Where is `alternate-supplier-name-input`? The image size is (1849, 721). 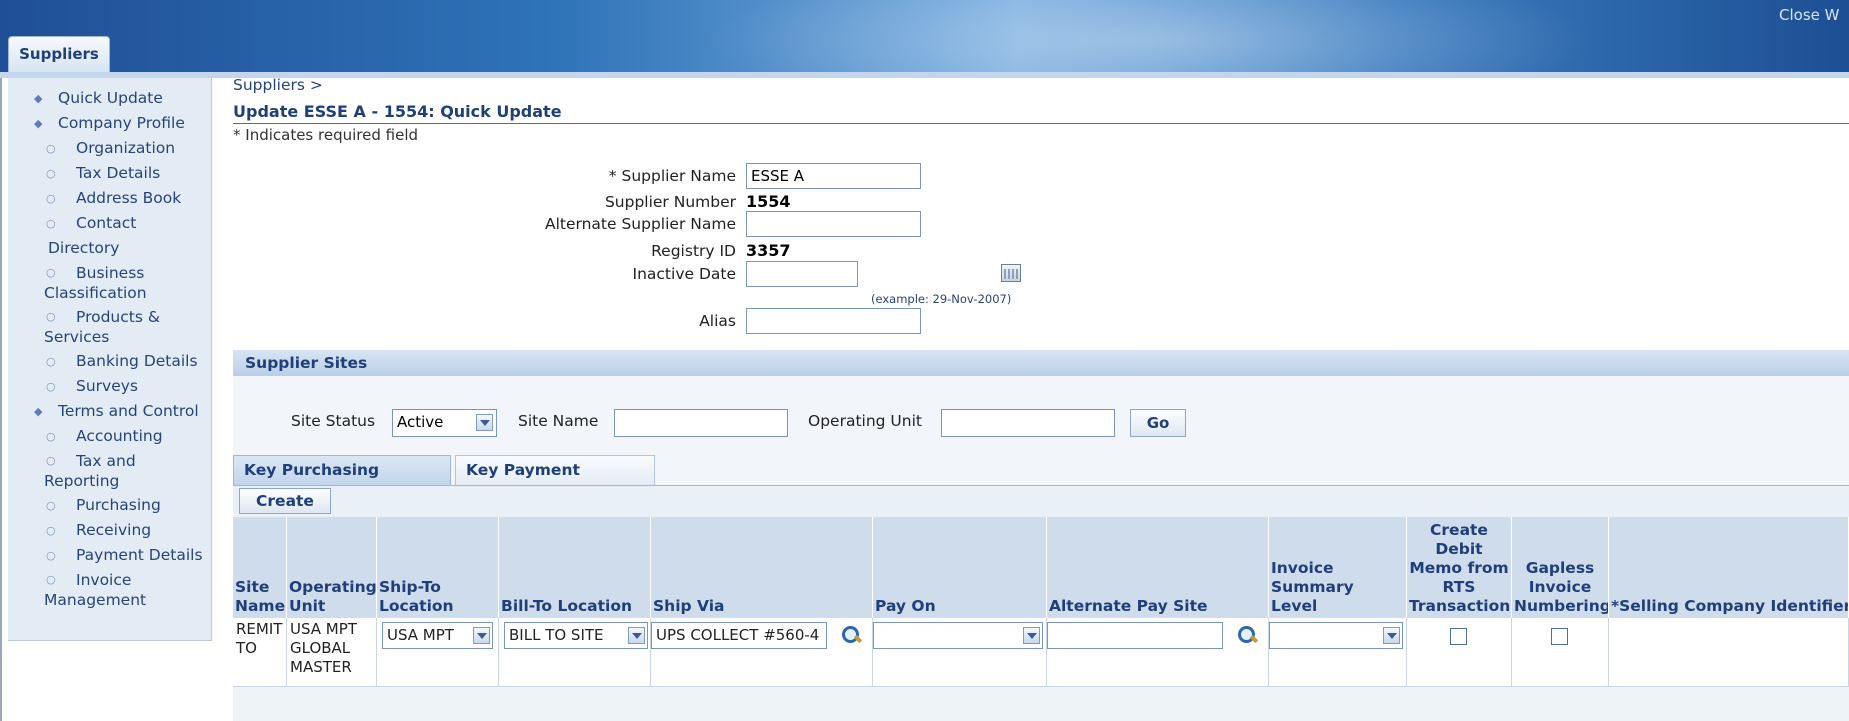
alternate-supplier-name-input is located at coordinates (833, 224).